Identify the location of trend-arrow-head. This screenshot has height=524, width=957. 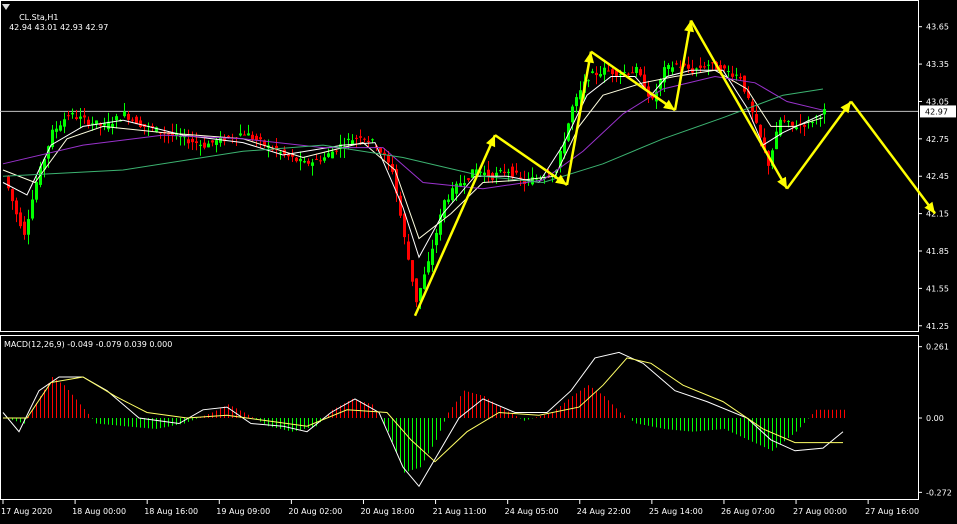
(669, 105).